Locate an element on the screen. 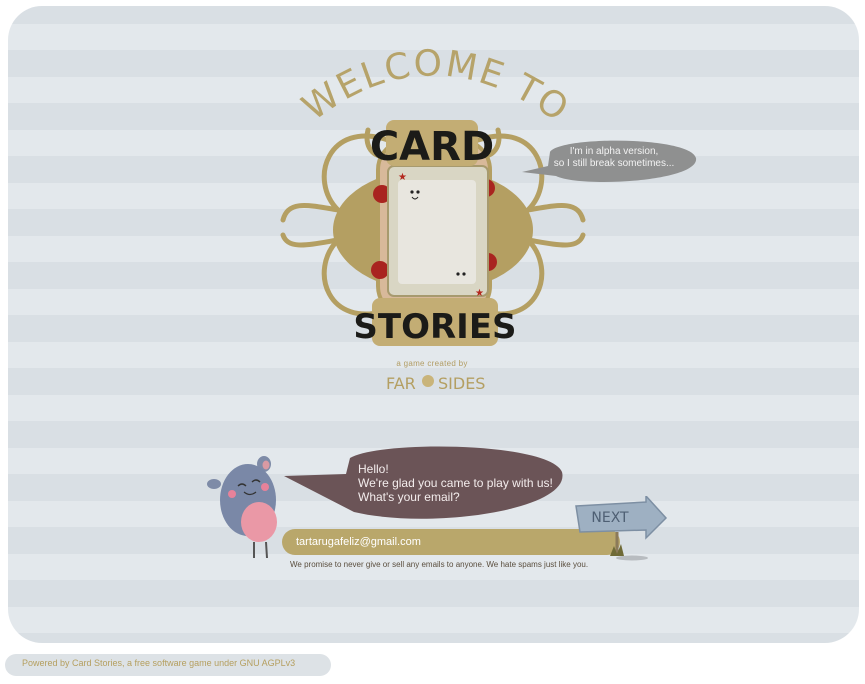  logo-word-card: CARD is located at coordinates (432, 147).